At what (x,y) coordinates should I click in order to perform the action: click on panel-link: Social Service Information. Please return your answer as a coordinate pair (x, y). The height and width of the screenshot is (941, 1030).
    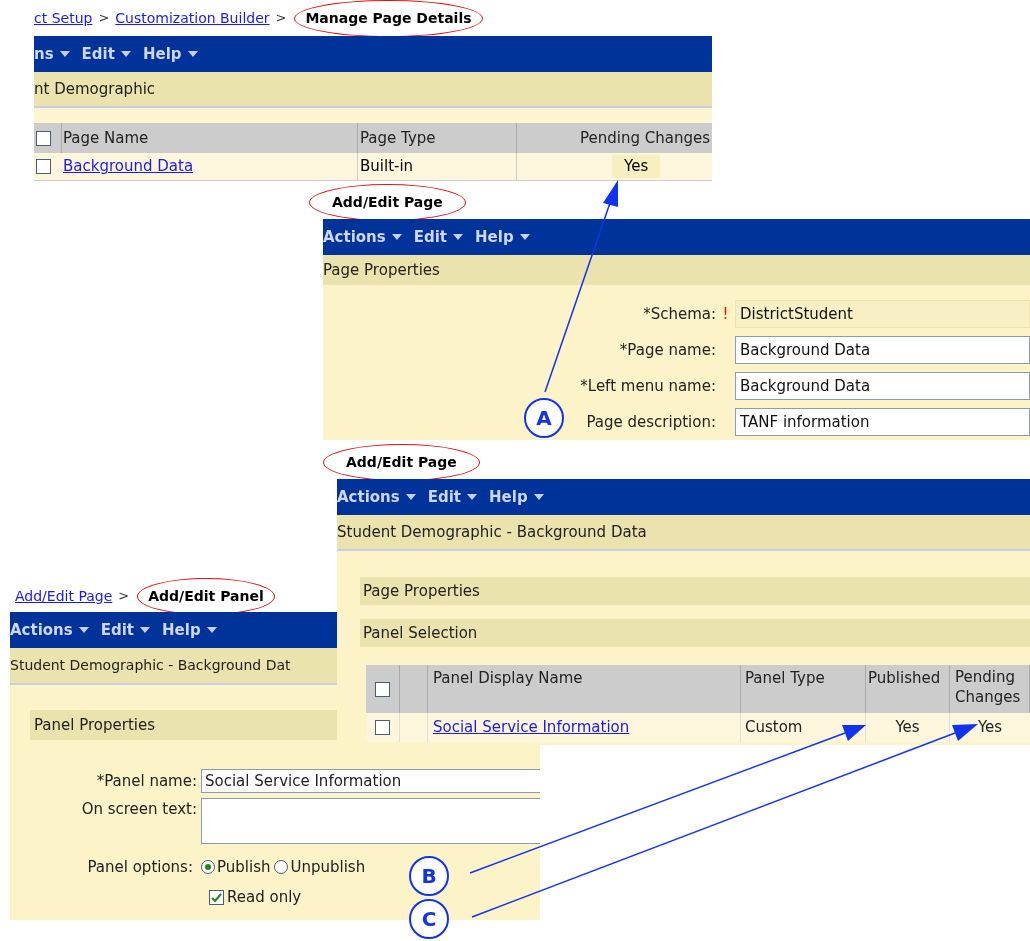
    Looking at the image, I should click on (531, 727).